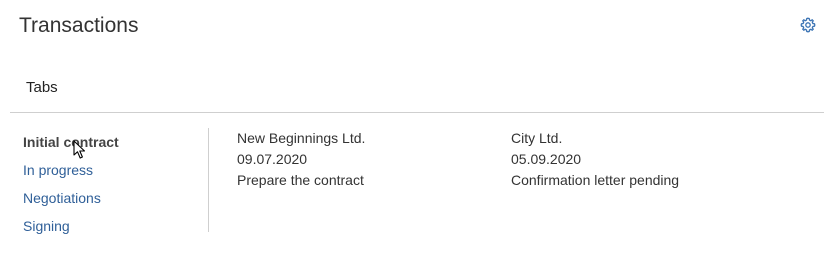  Describe the element at coordinates (417, 112) in the screenshot. I see `divider` at that location.